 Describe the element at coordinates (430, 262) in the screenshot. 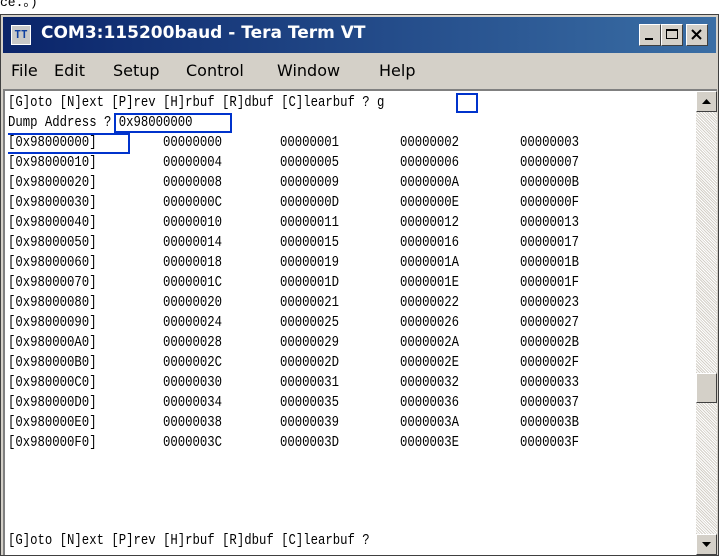

I see `value-cell: 0000001A` at that location.